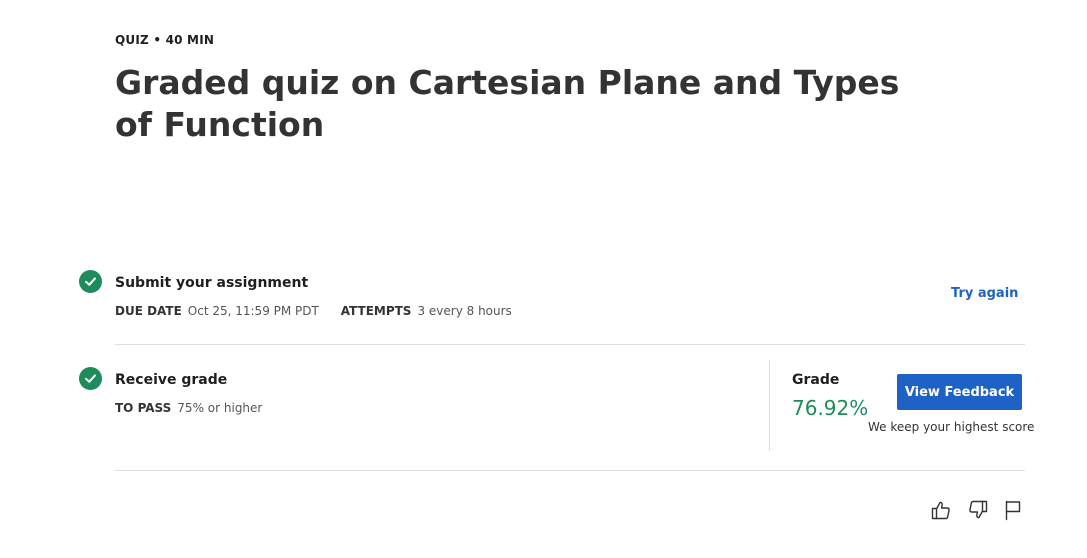  What do you see at coordinates (984, 293) in the screenshot?
I see `try-again-link: Try again` at bounding box center [984, 293].